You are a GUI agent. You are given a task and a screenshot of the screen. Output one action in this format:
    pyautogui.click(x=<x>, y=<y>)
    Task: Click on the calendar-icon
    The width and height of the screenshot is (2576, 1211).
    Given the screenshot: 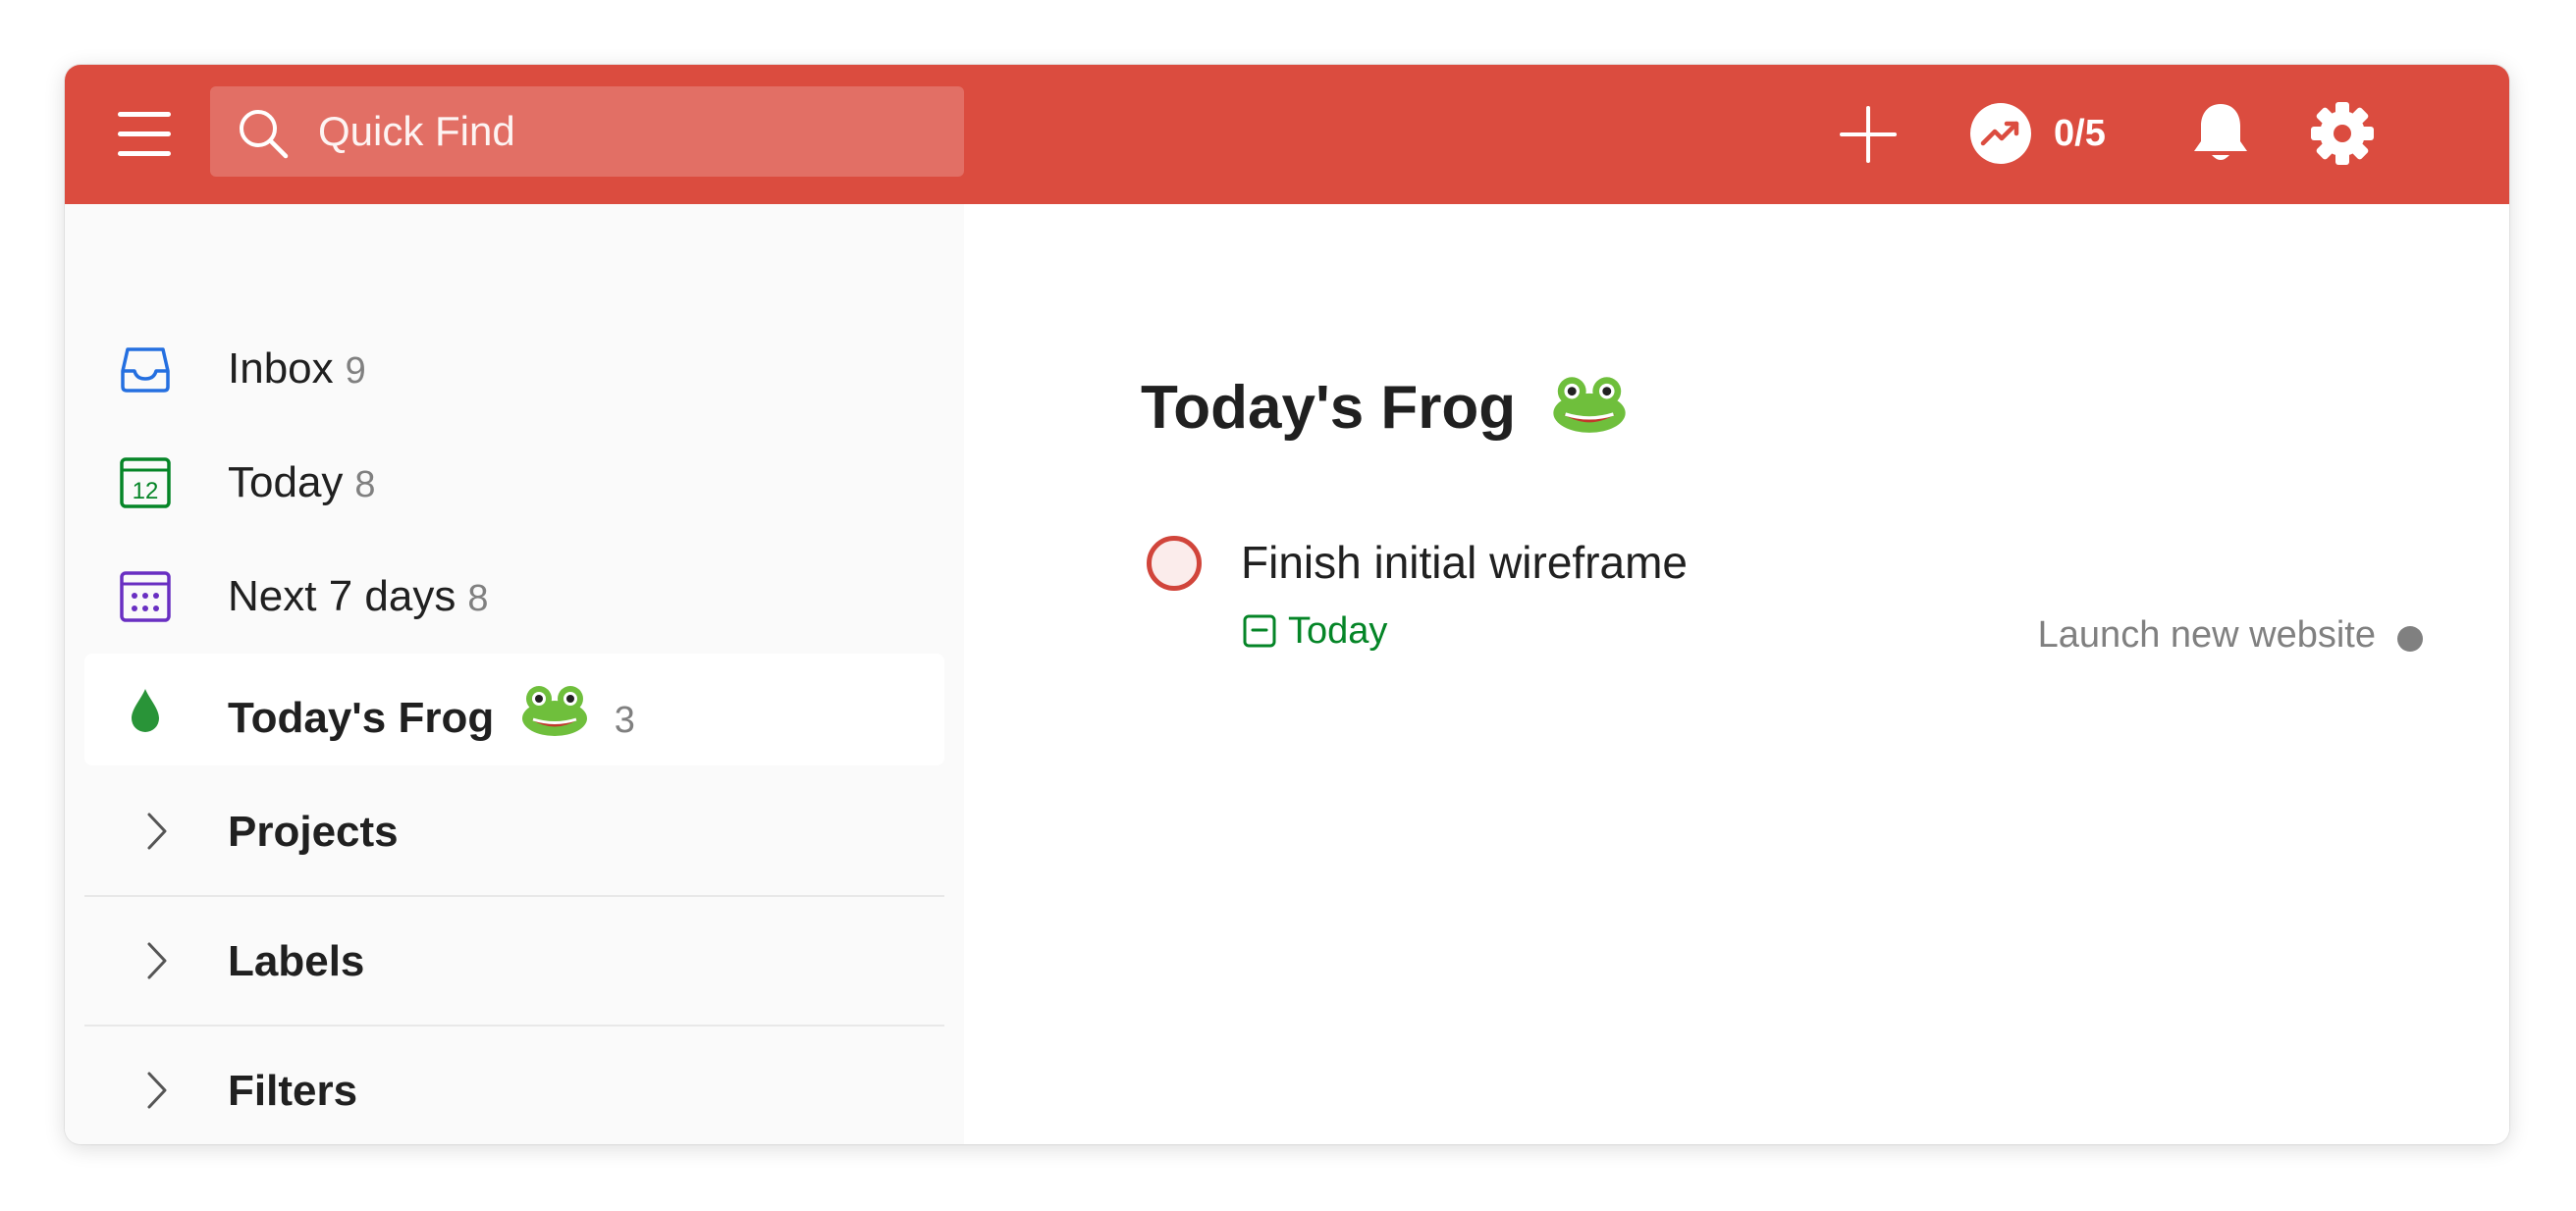 What is the action you would take?
    pyautogui.click(x=1259, y=631)
    